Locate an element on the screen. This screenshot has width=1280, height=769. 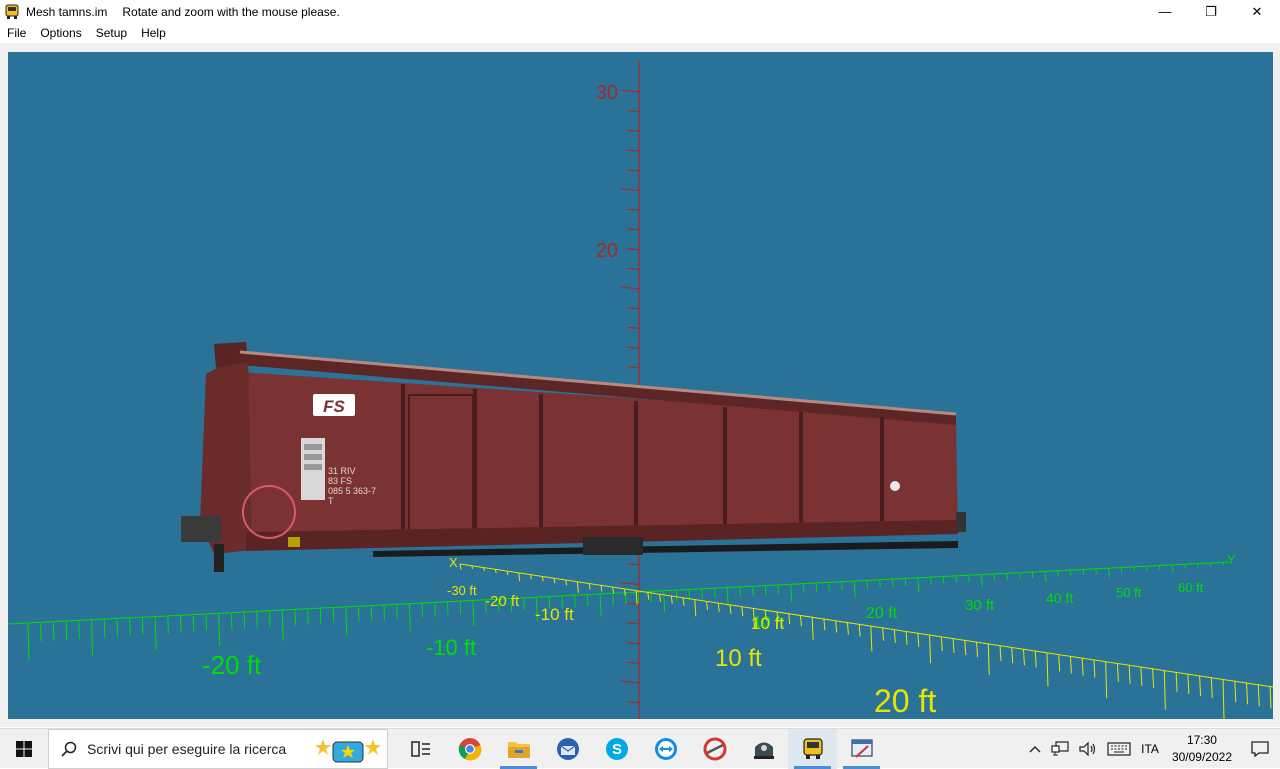
teamviewer-button is located at coordinates (665, 749).